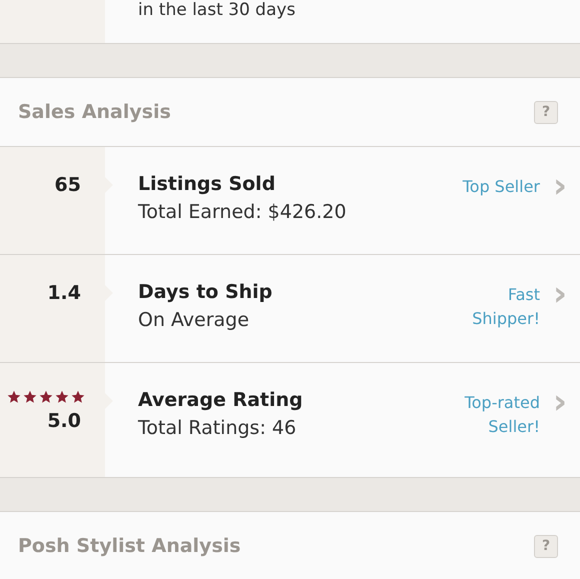 The width and height of the screenshot is (580, 579). What do you see at coordinates (64, 293) in the screenshot?
I see `stat-value: 1.4` at bounding box center [64, 293].